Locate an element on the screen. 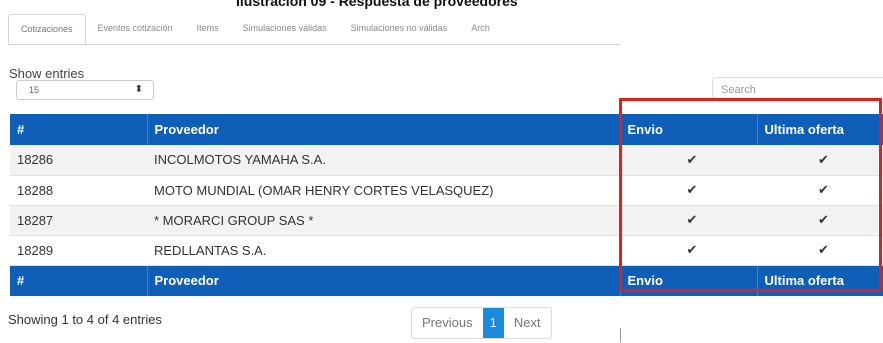 This screenshot has height=343, width=883. footer-header-ultima-oferta: Ultima oferta is located at coordinates (820, 280).